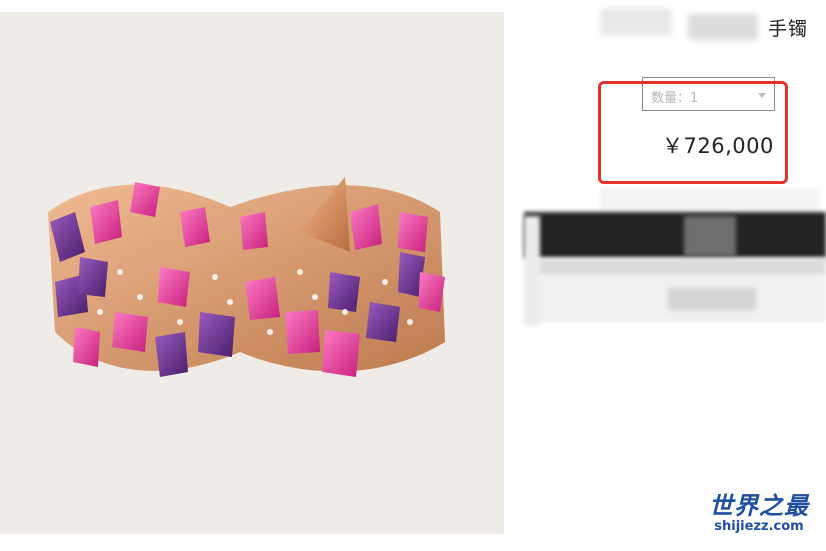 The height and width of the screenshot is (551, 826). Describe the element at coordinates (693, 132) in the screenshot. I see `highlight-annotation-box` at that location.